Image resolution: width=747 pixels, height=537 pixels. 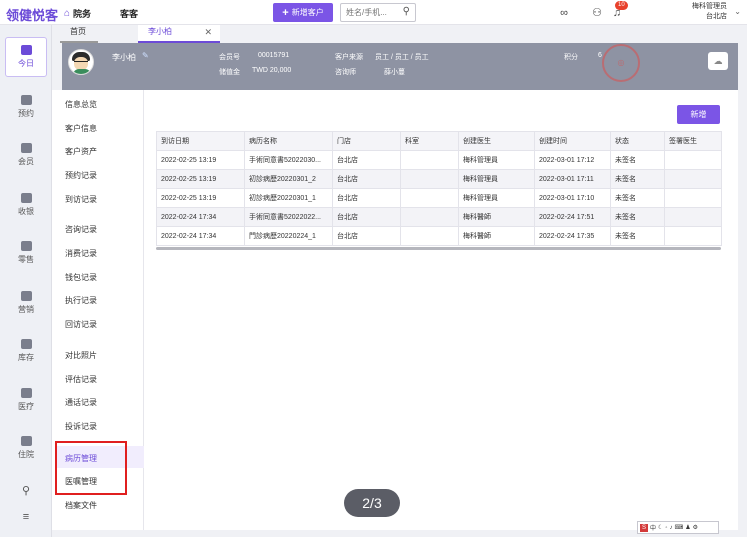 I want to click on nav-customer-label: 客客, so click(x=129, y=14).